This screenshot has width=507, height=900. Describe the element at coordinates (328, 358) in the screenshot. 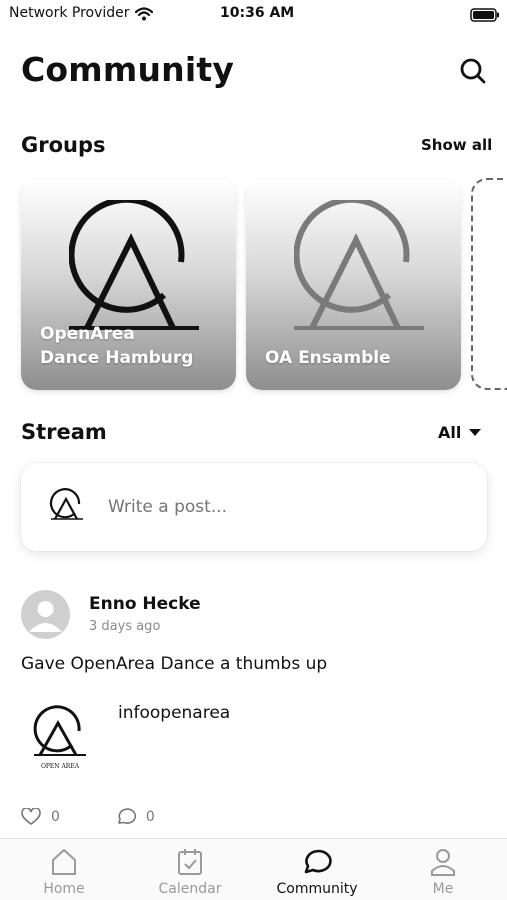

I see `group-card-label: OA Ensamble` at that location.